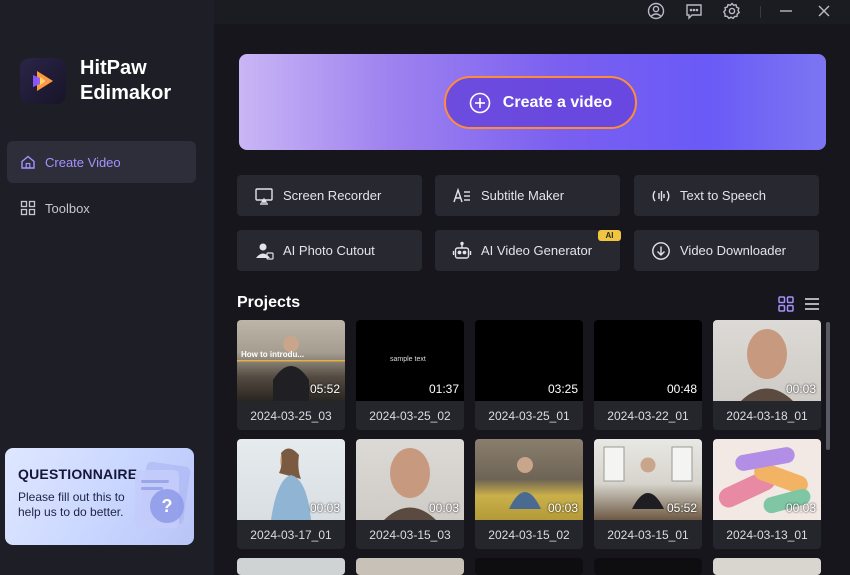  Describe the element at coordinates (767, 534) in the screenshot. I see `project-name: 2024-03-13_01` at that location.